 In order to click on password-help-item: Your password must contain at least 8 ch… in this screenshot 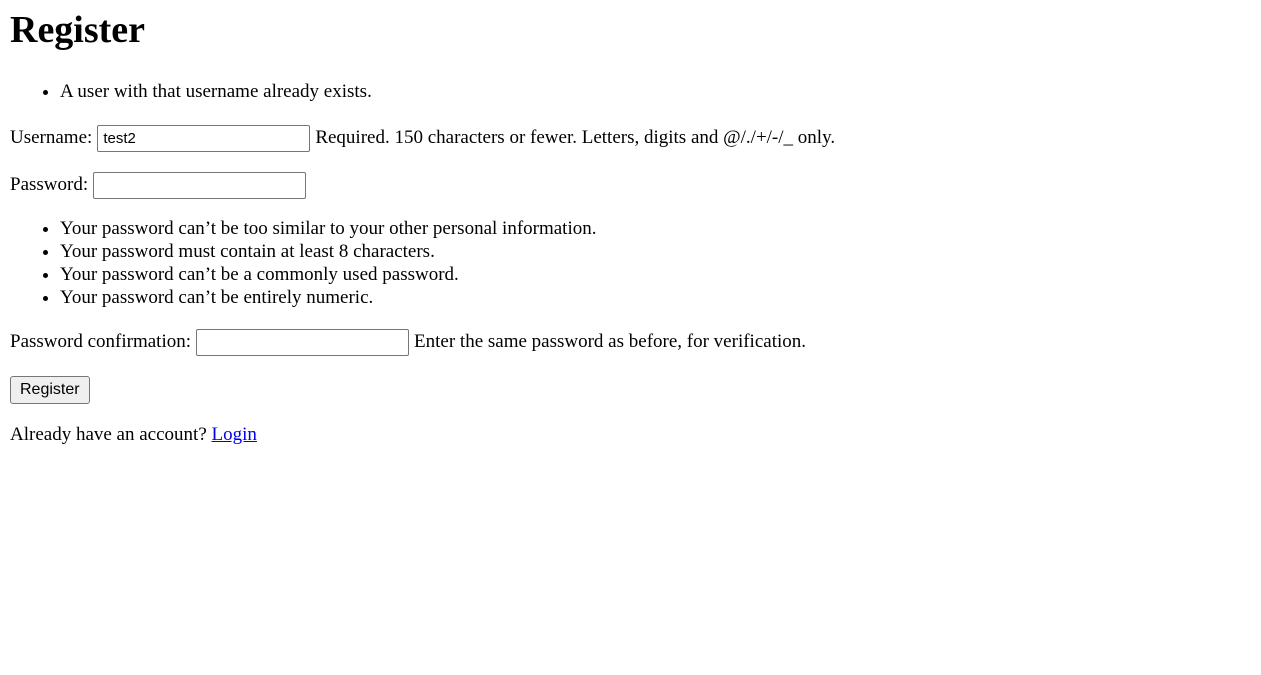, I will do `click(660, 251)`.